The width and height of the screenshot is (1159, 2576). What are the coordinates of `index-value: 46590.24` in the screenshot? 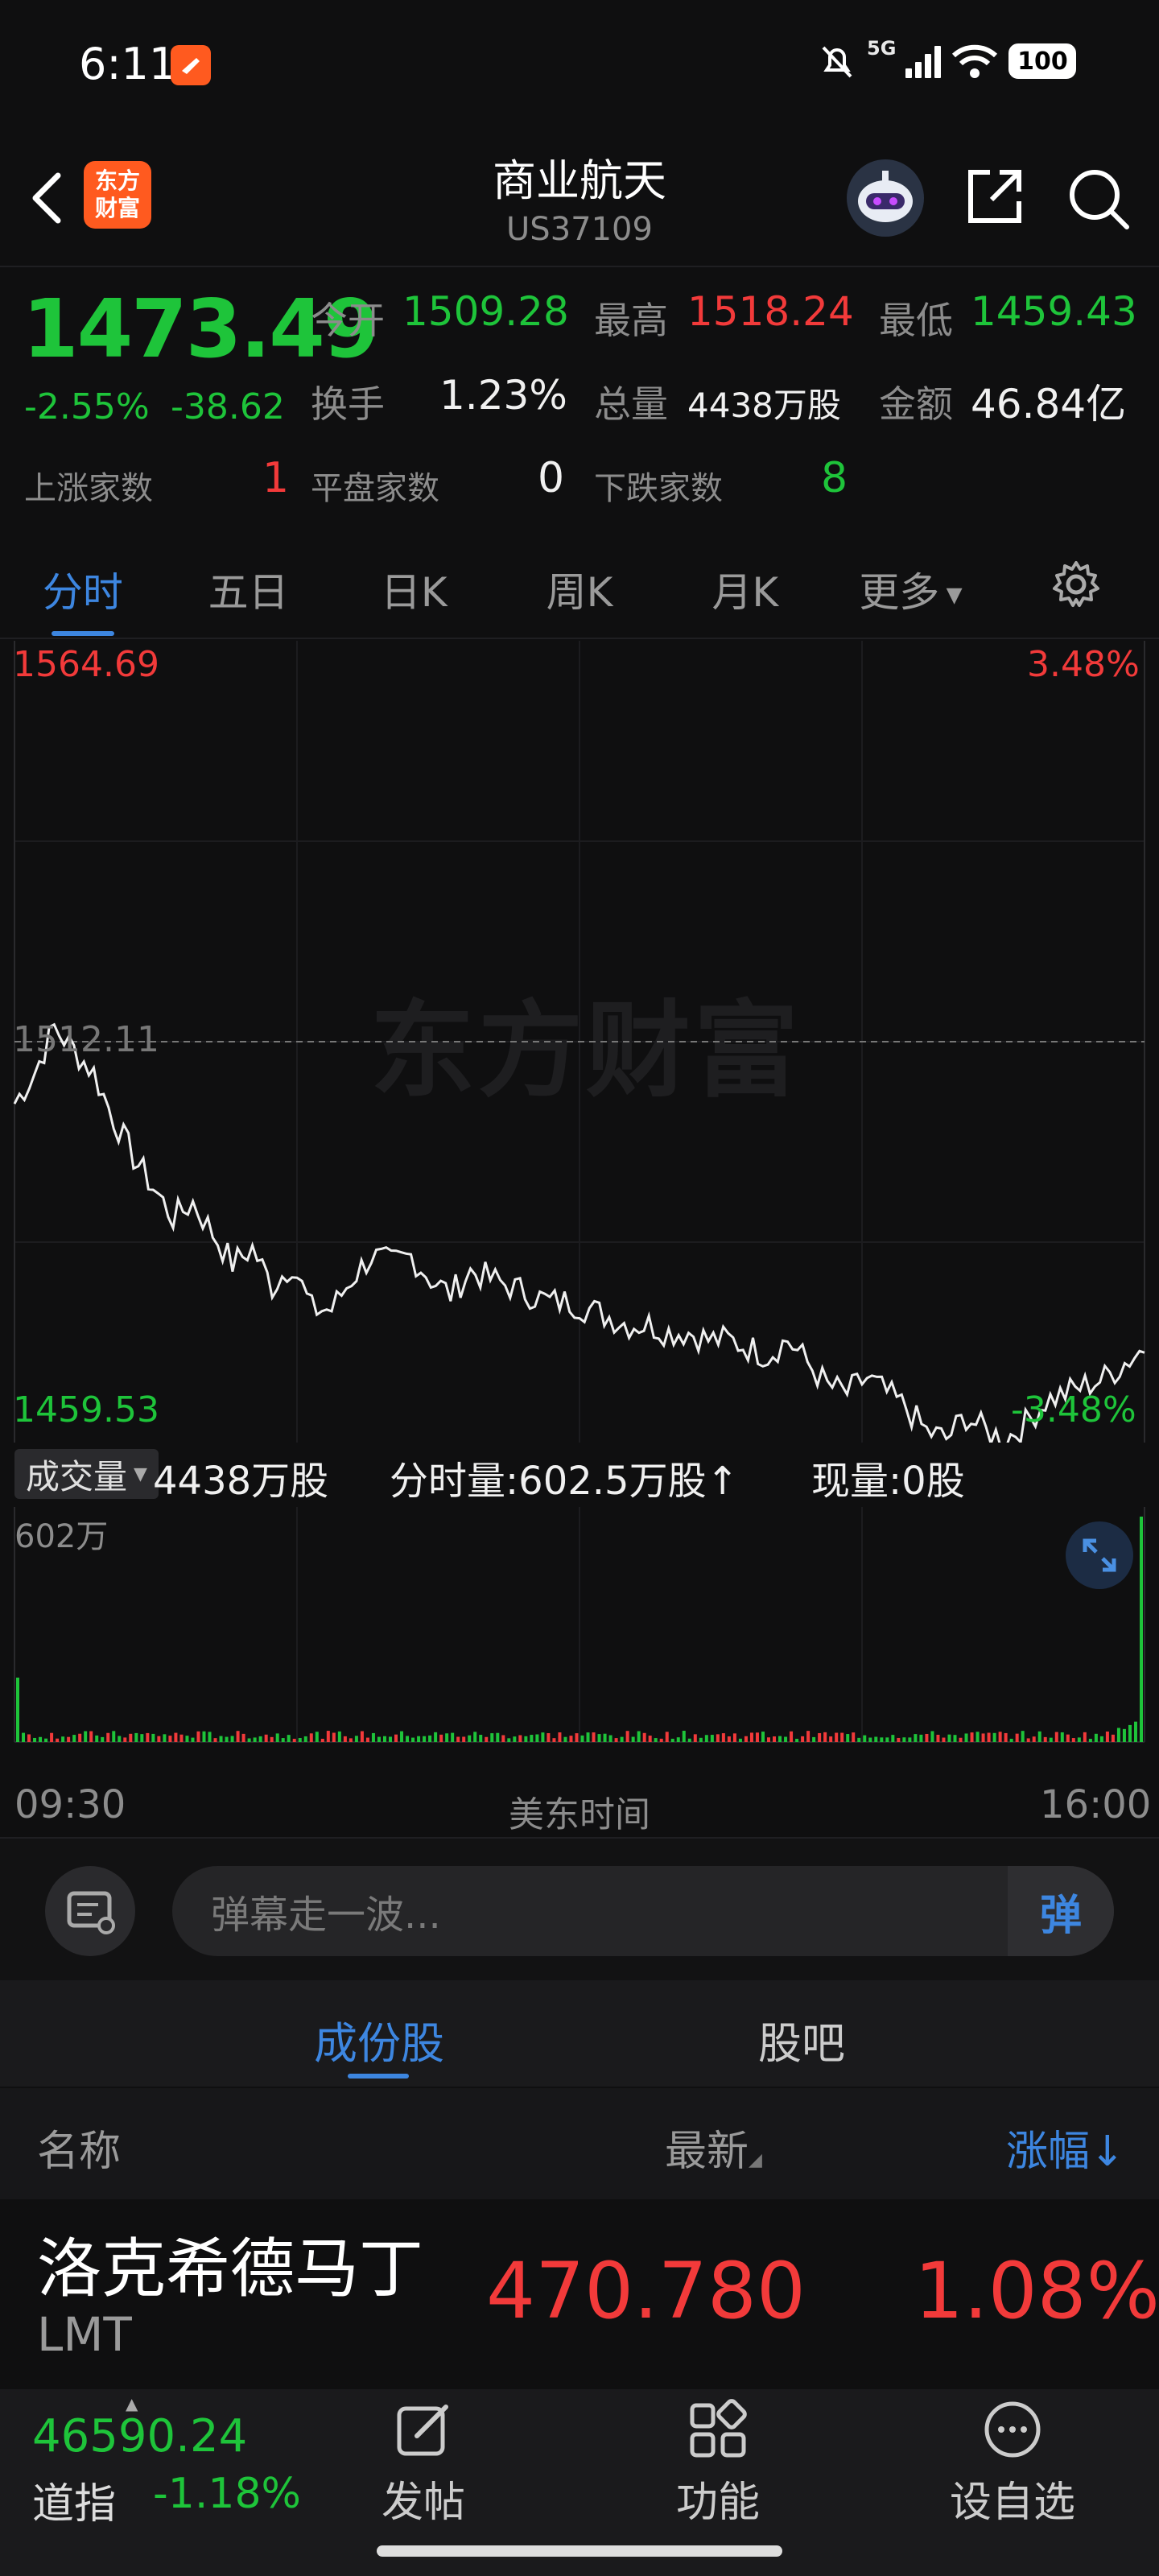 It's located at (139, 2436).